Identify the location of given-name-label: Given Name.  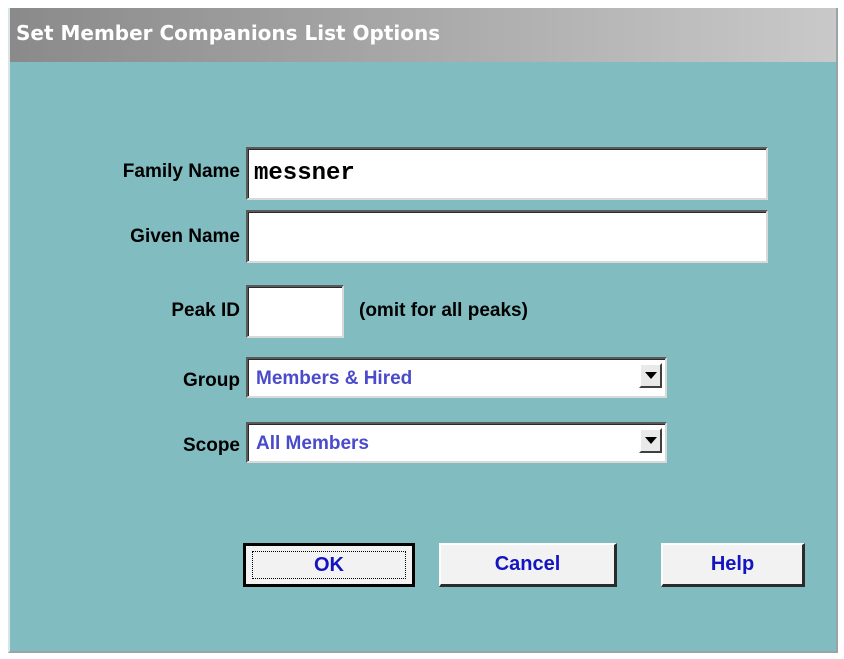
(185, 236).